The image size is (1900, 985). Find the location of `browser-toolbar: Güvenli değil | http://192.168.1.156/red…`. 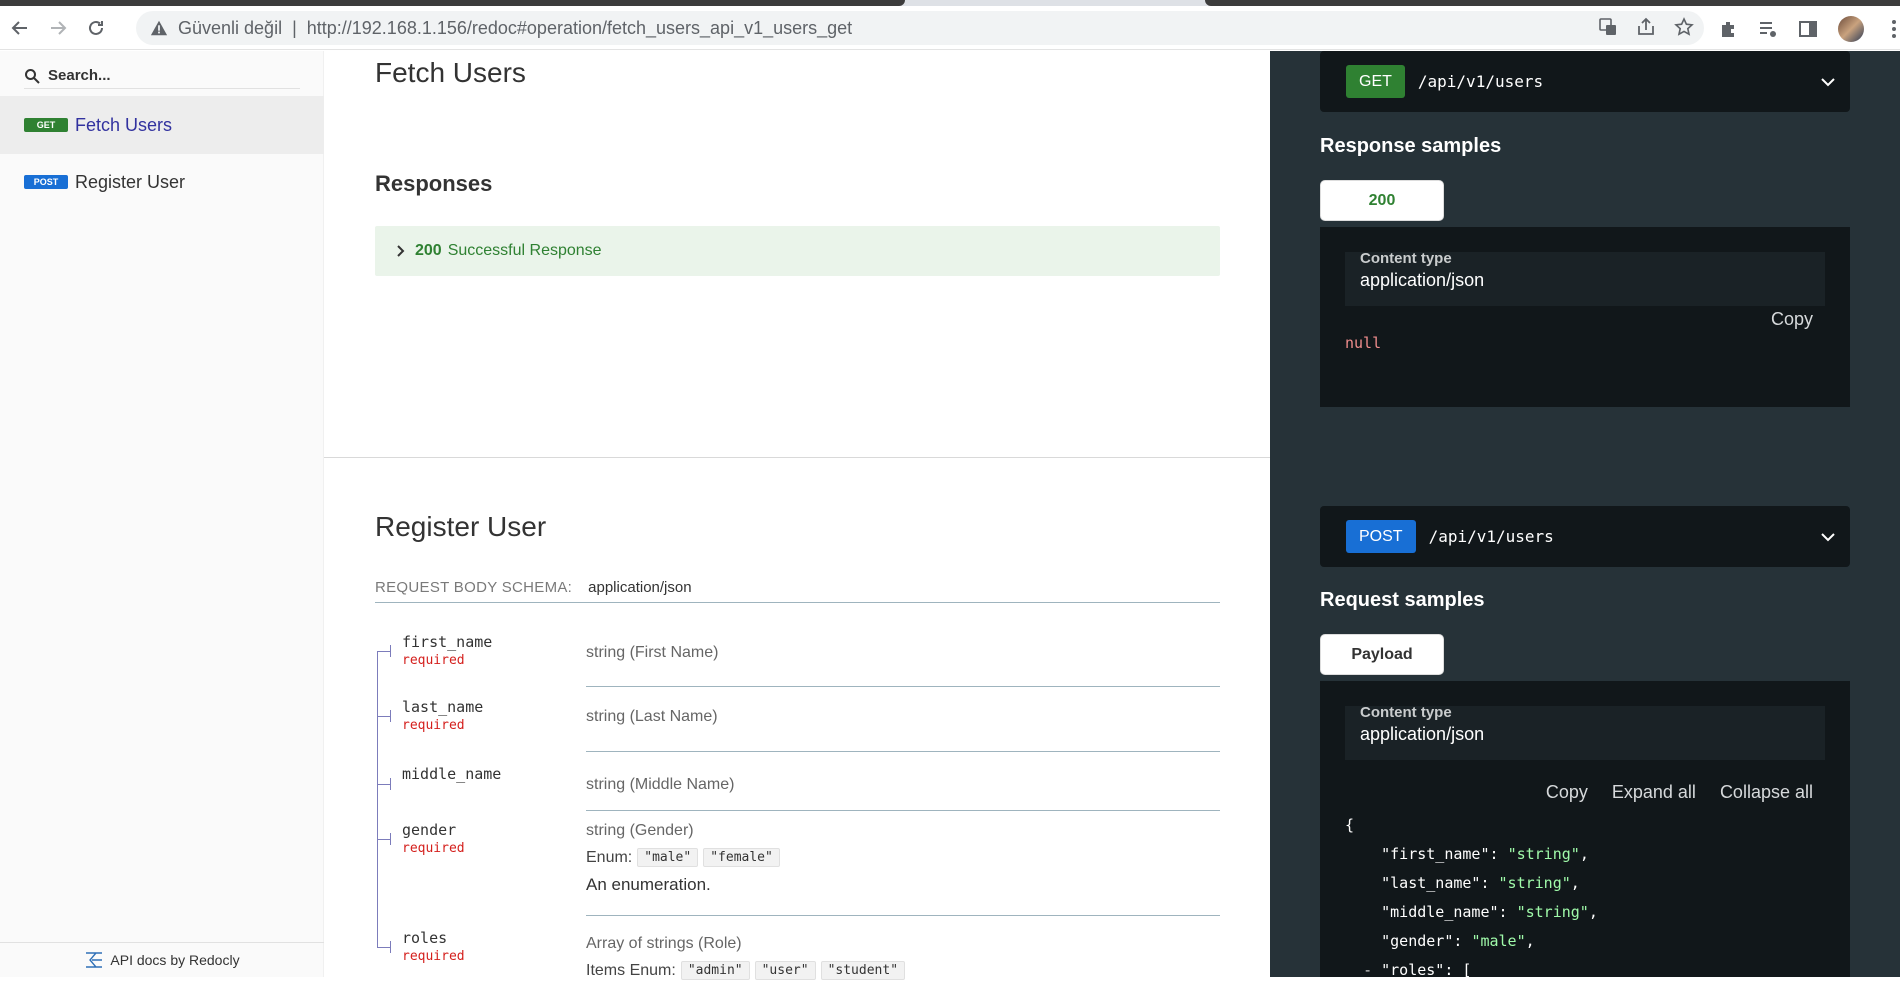

browser-toolbar: Güvenli değil | http://192.168.1.156/red… is located at coordinates (950, 28).